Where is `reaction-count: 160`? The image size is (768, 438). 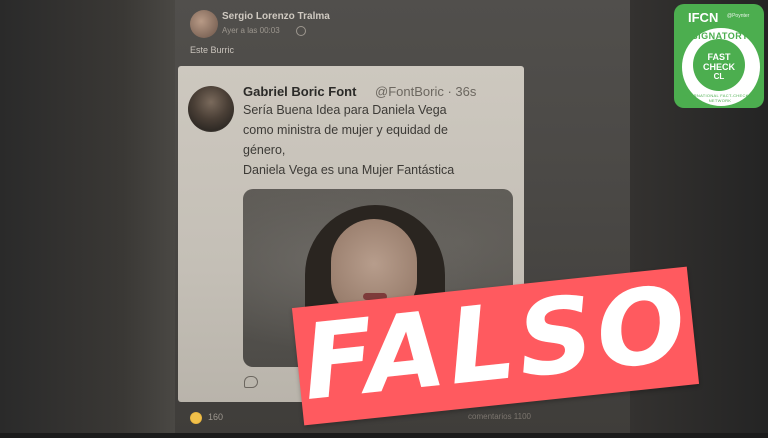
reaction-count: 160 is located at coordinates (215, 417).